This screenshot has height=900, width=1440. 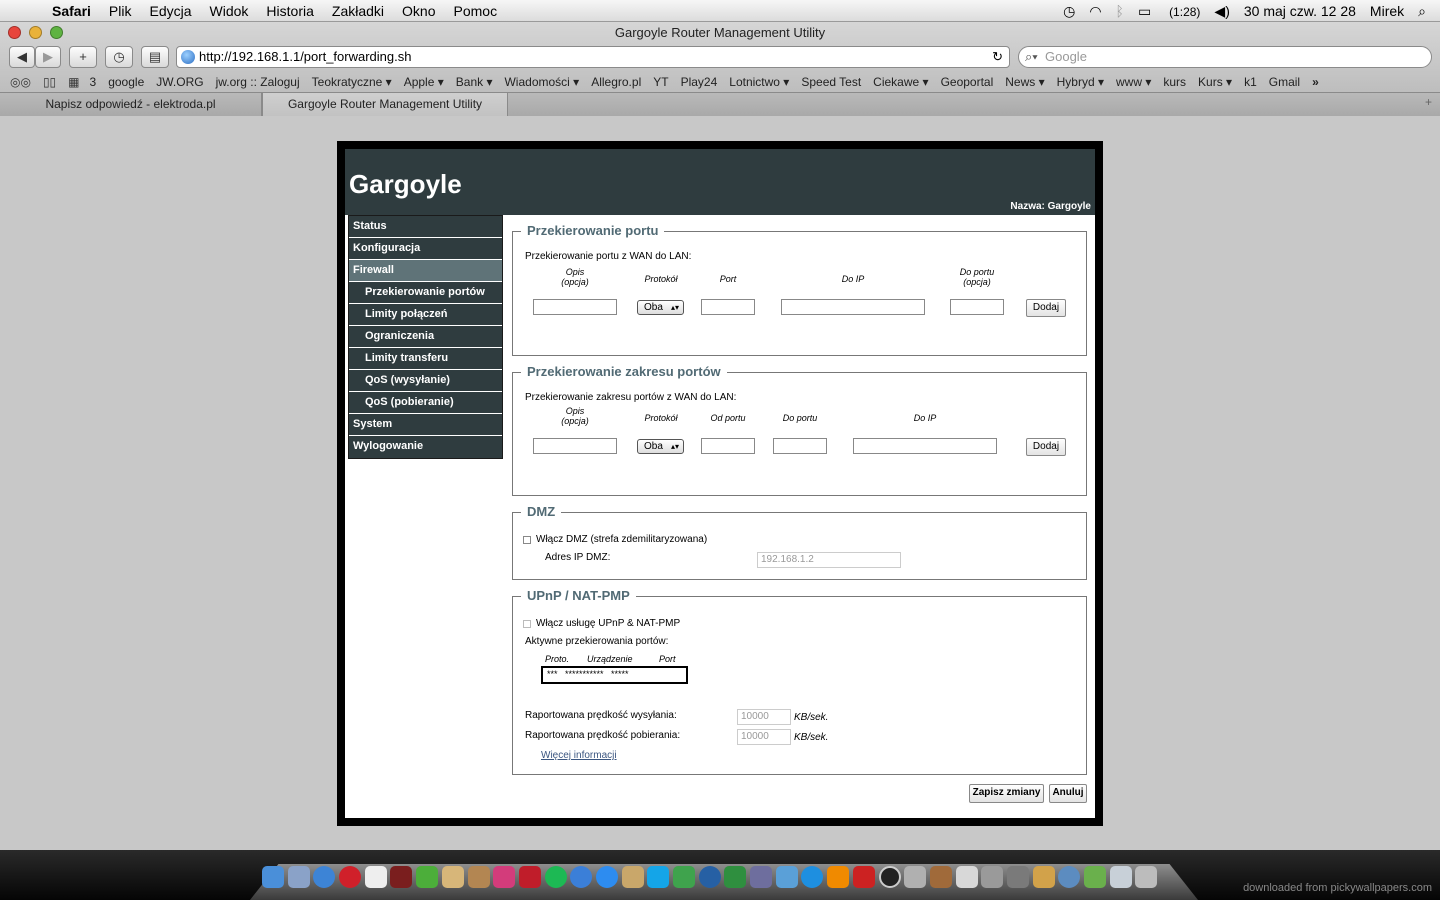 I want to click on tab-gargoyle: Gargoyle Router Management Utility, so click(x=385, y=104).